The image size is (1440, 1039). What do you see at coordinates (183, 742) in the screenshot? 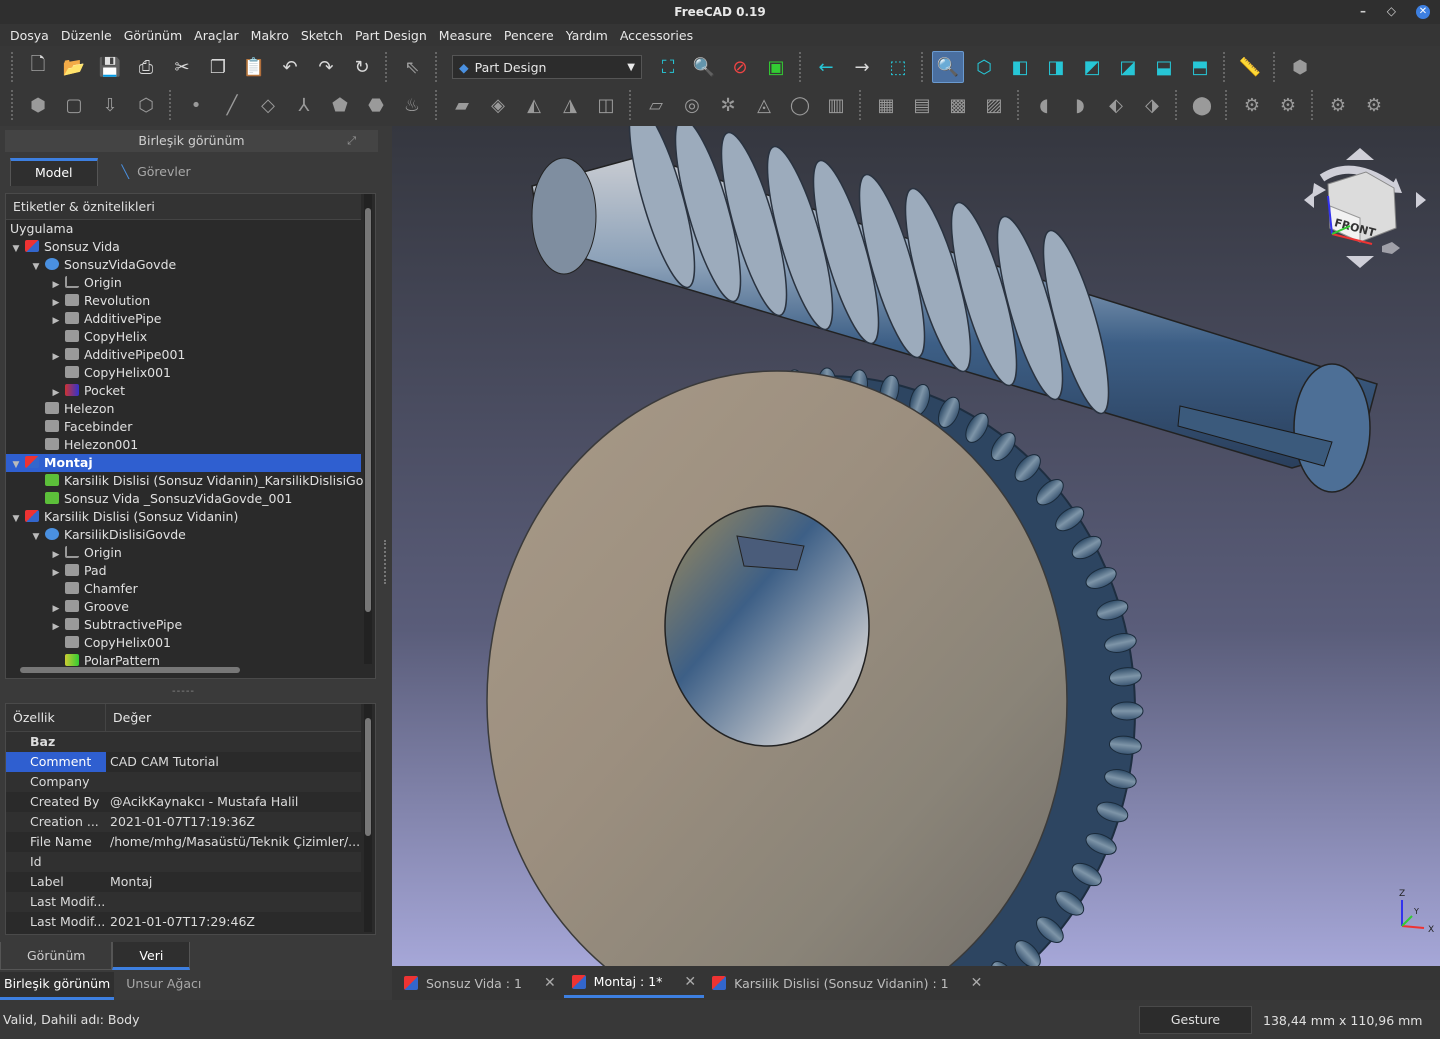
I see `property-group: Baz` at bounding box center [183, 742].